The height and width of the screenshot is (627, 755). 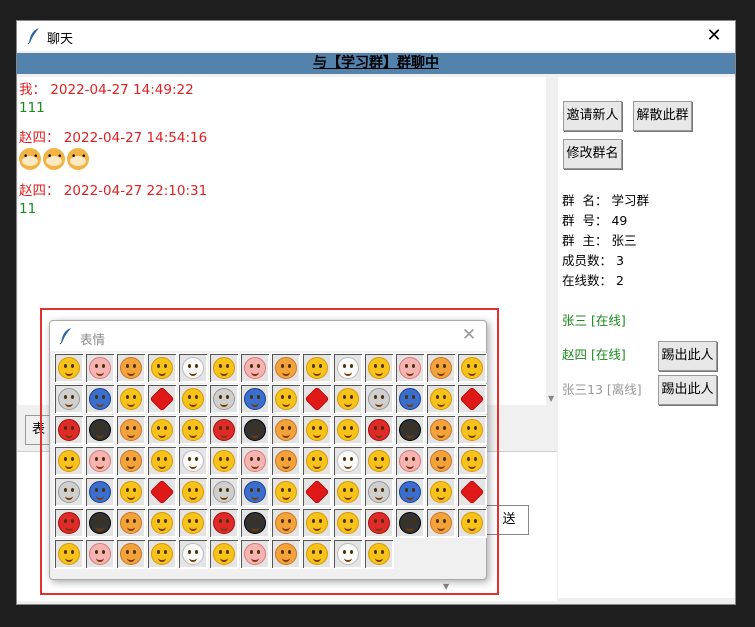 What do you see at coordinates (592, 154) in the screenshot?
I see `rename-group-button: 修改群名` at bounding box center [592, 154].